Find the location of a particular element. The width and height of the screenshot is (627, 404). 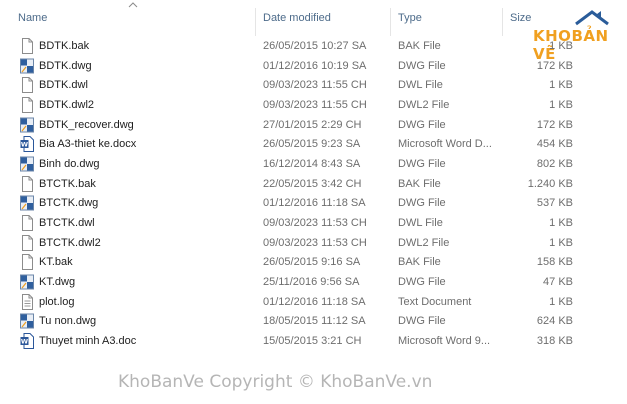

file-size: 454 KB is located at coordinates (554, 144).